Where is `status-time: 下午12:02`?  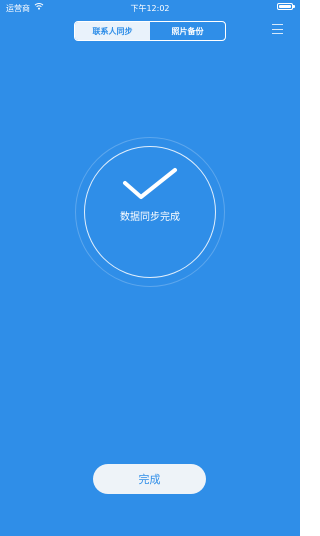
status-time: 下午12:02 is located at coordinates (150, 8).